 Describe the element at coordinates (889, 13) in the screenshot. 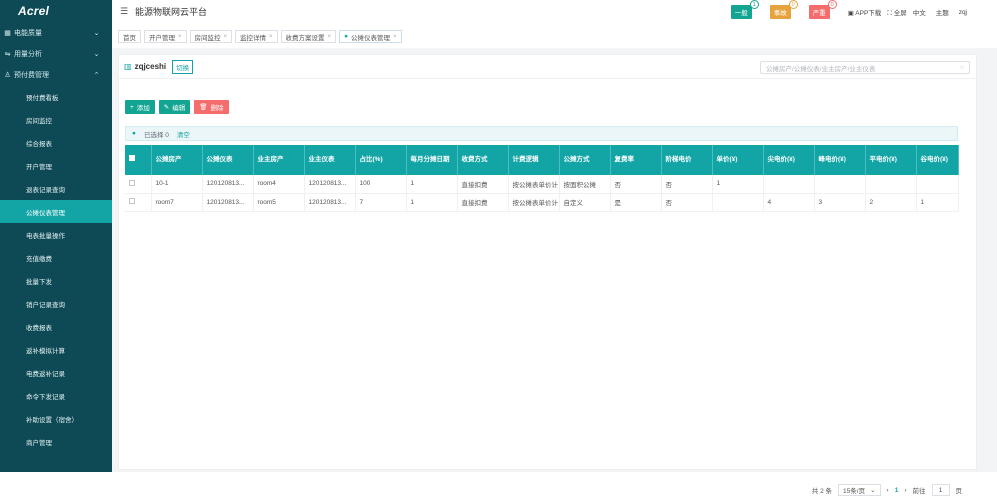

I see `fullscreen-icon: ⛶` at that location.